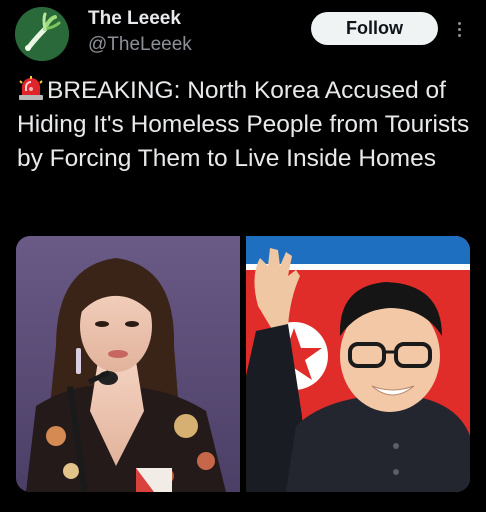 Image resolution: width=486 pixels, height=512 pixels. What do you see at coordinates (243, 33) in the screenshot?
I see `post-header: The Leeek @TheLeeek Follow` at bounding box center [243, 33].